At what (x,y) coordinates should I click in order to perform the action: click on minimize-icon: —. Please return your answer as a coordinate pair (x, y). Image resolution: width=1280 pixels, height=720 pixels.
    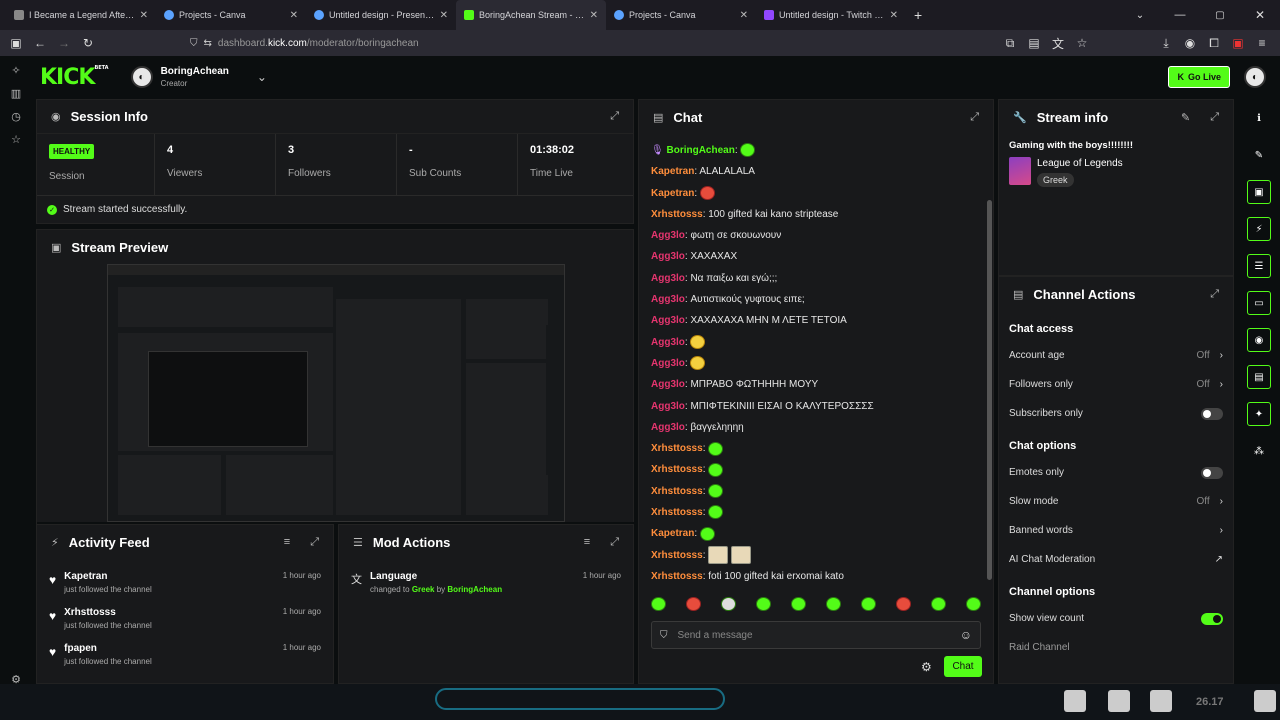
    Looking at the image, I should click on (1180, 15).